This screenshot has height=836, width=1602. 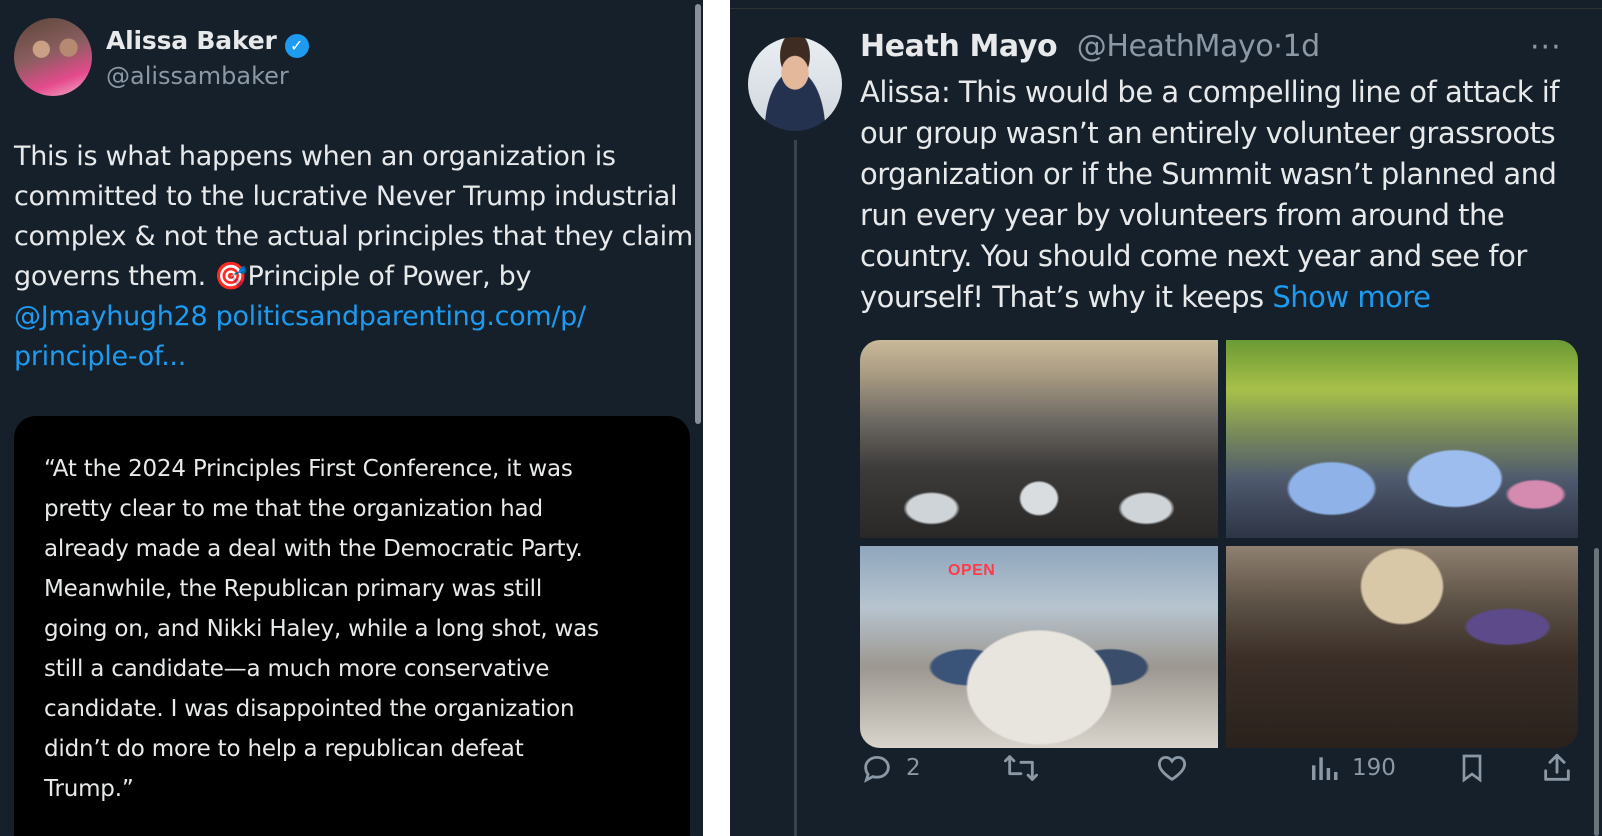 I want to click on author-handle: @HeathMayo, so click(x=1175, y=46).